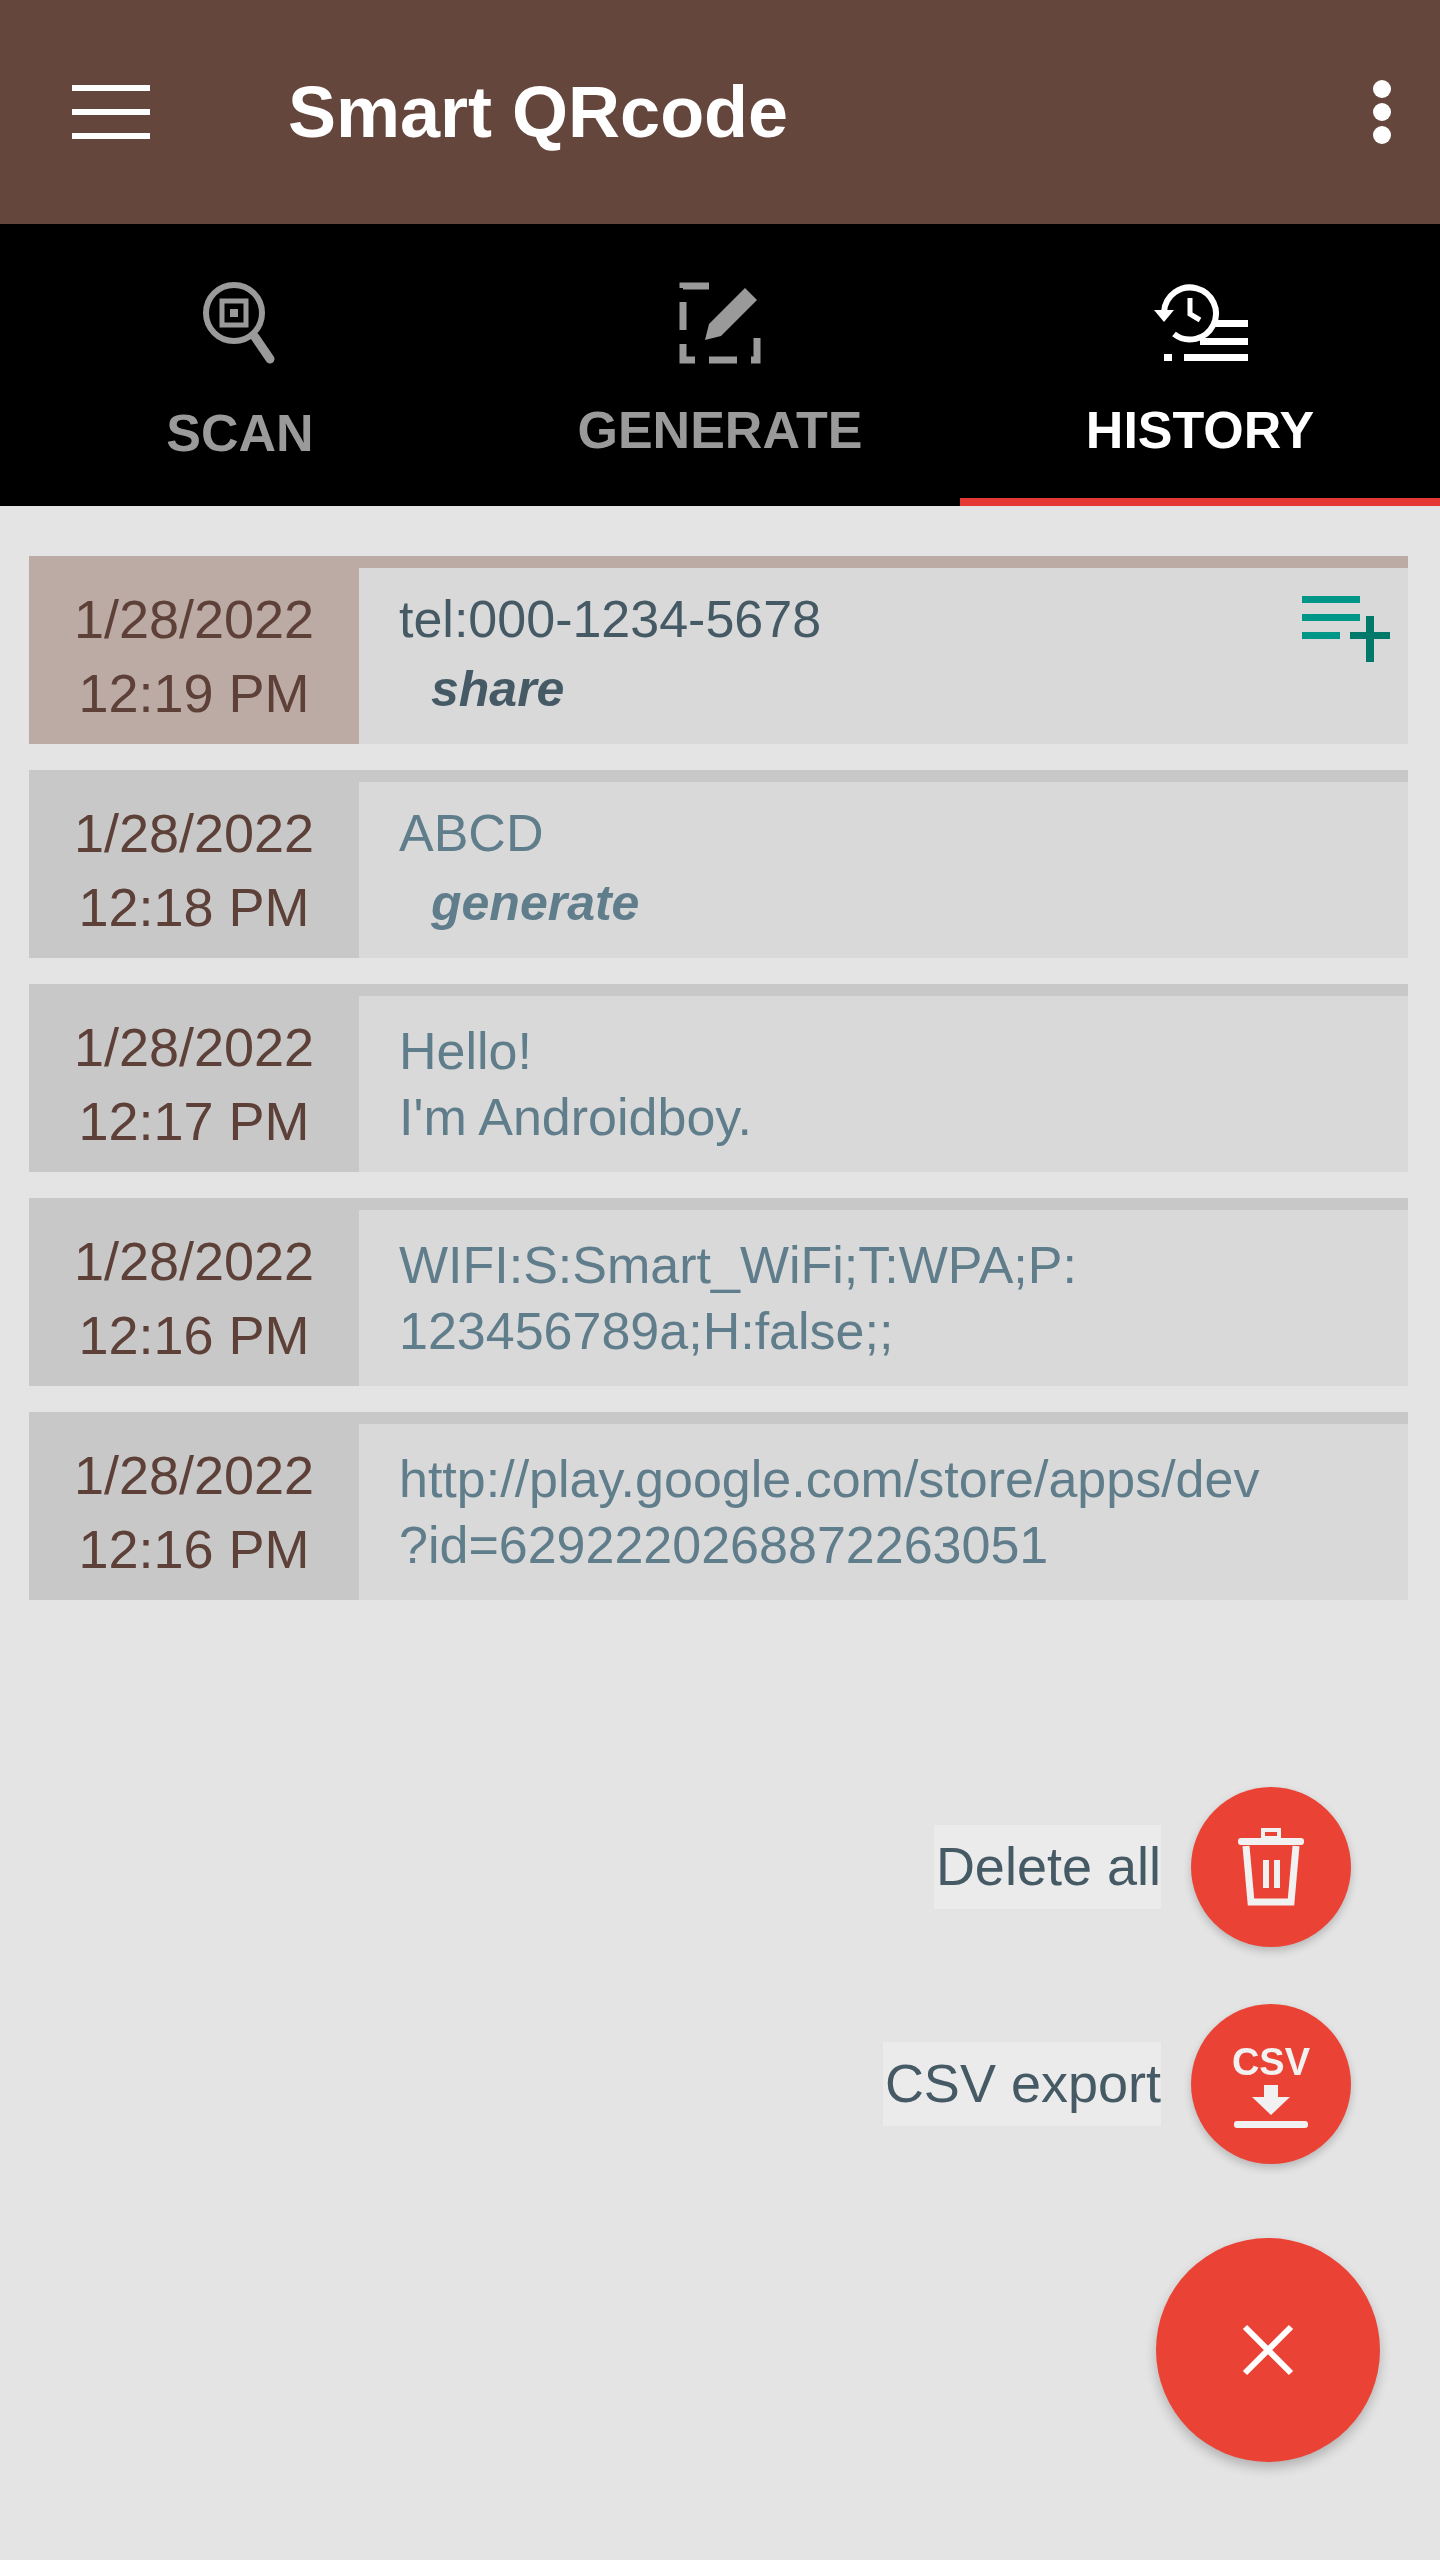  I want to click on time-text: 12:17 PM, so click(194, 1121).